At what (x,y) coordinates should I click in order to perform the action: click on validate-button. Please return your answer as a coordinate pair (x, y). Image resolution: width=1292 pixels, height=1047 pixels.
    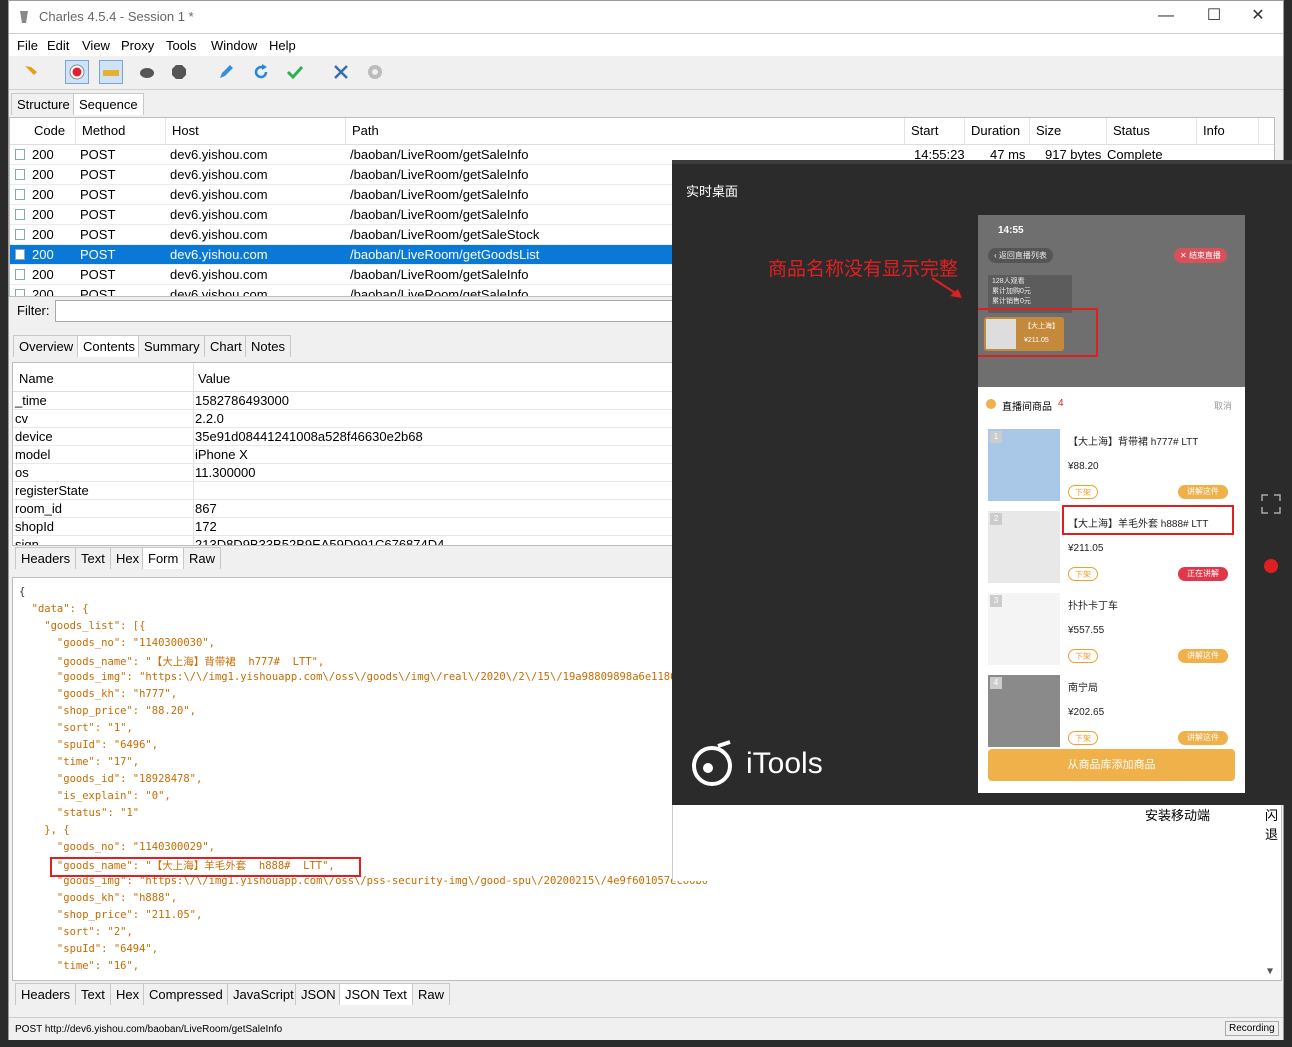
    Looking at the image, I should click on (295, 72).